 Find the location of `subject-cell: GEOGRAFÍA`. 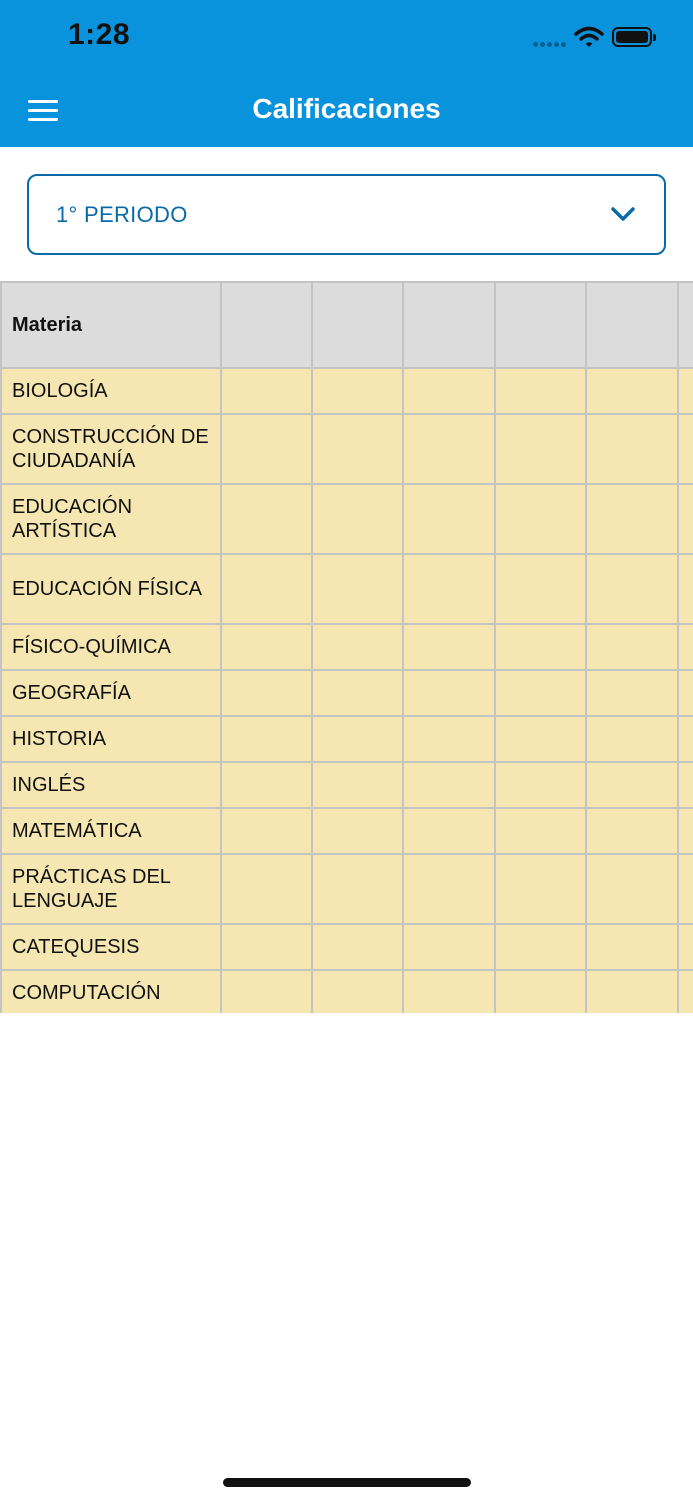

subject-cell: GEOGRAFÍA is located at coordinates (111, 693).